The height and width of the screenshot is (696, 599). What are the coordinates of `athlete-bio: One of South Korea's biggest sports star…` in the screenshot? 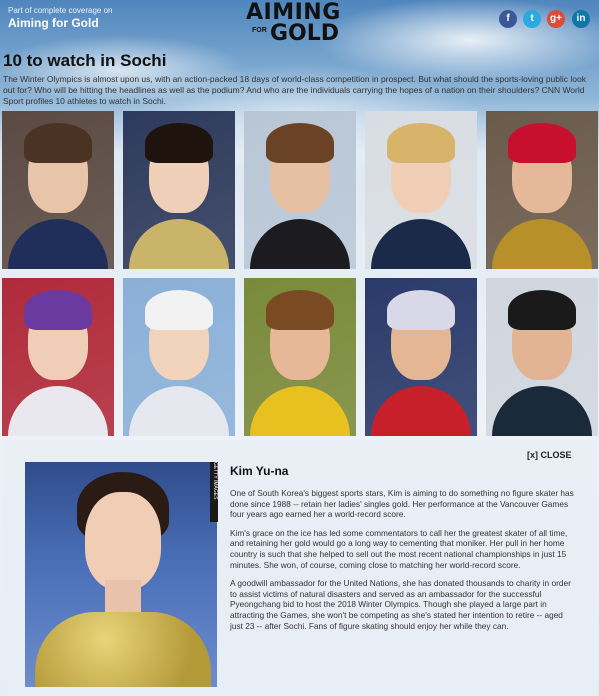 It's located at (402, 563).